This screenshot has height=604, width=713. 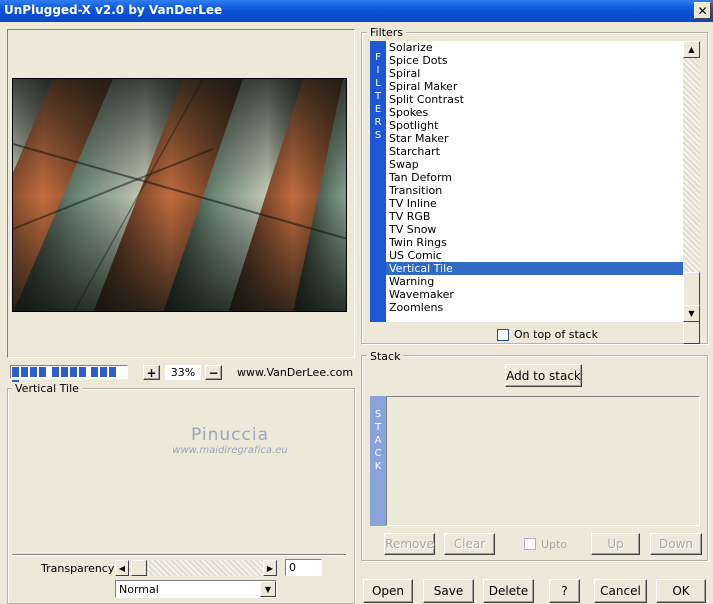 I want to click on list-item: Solarize, so click(x=534, y=47).